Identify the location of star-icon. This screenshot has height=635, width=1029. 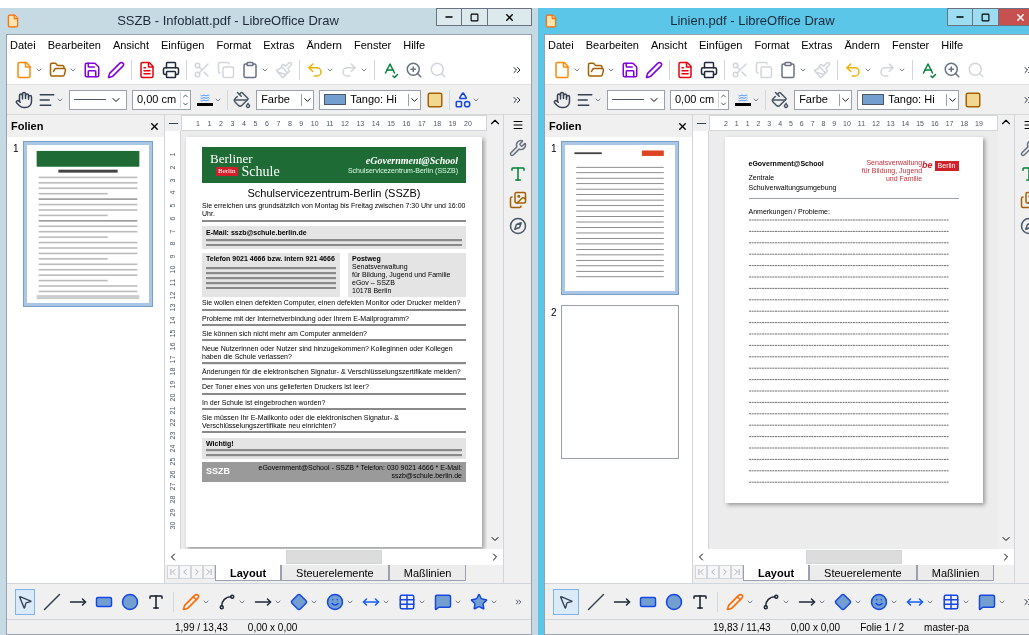
(478, 601).